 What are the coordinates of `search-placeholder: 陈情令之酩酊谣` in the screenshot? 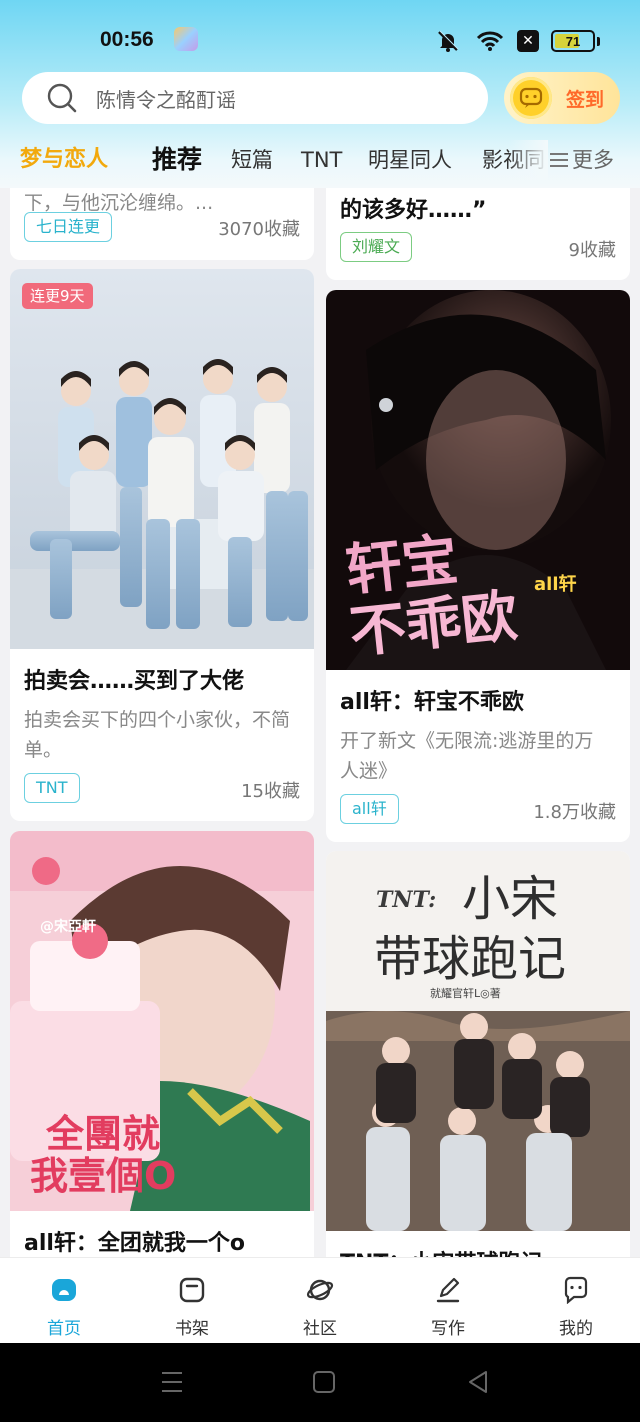 It's located at (166, 99).